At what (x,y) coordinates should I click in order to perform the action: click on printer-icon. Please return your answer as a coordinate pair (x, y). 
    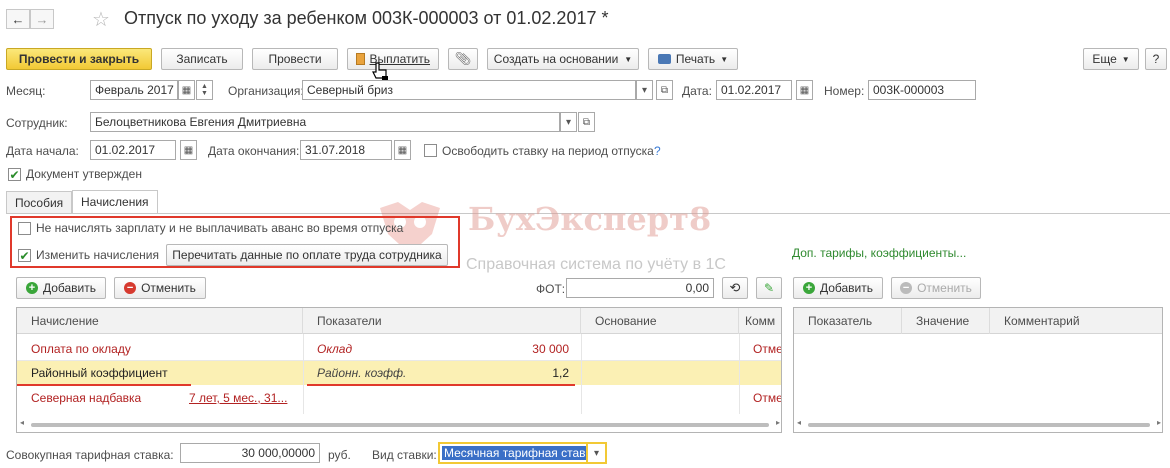
    Looking at the image, I should click on (664, 59).